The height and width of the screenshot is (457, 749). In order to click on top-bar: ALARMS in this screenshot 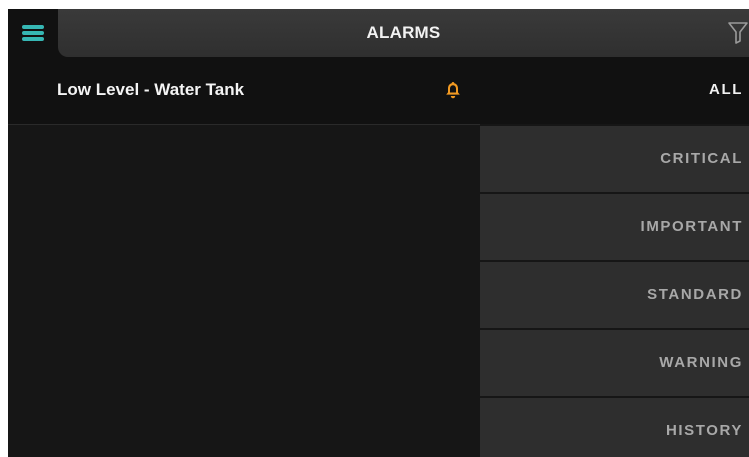, I will do `click(378, 33)`.